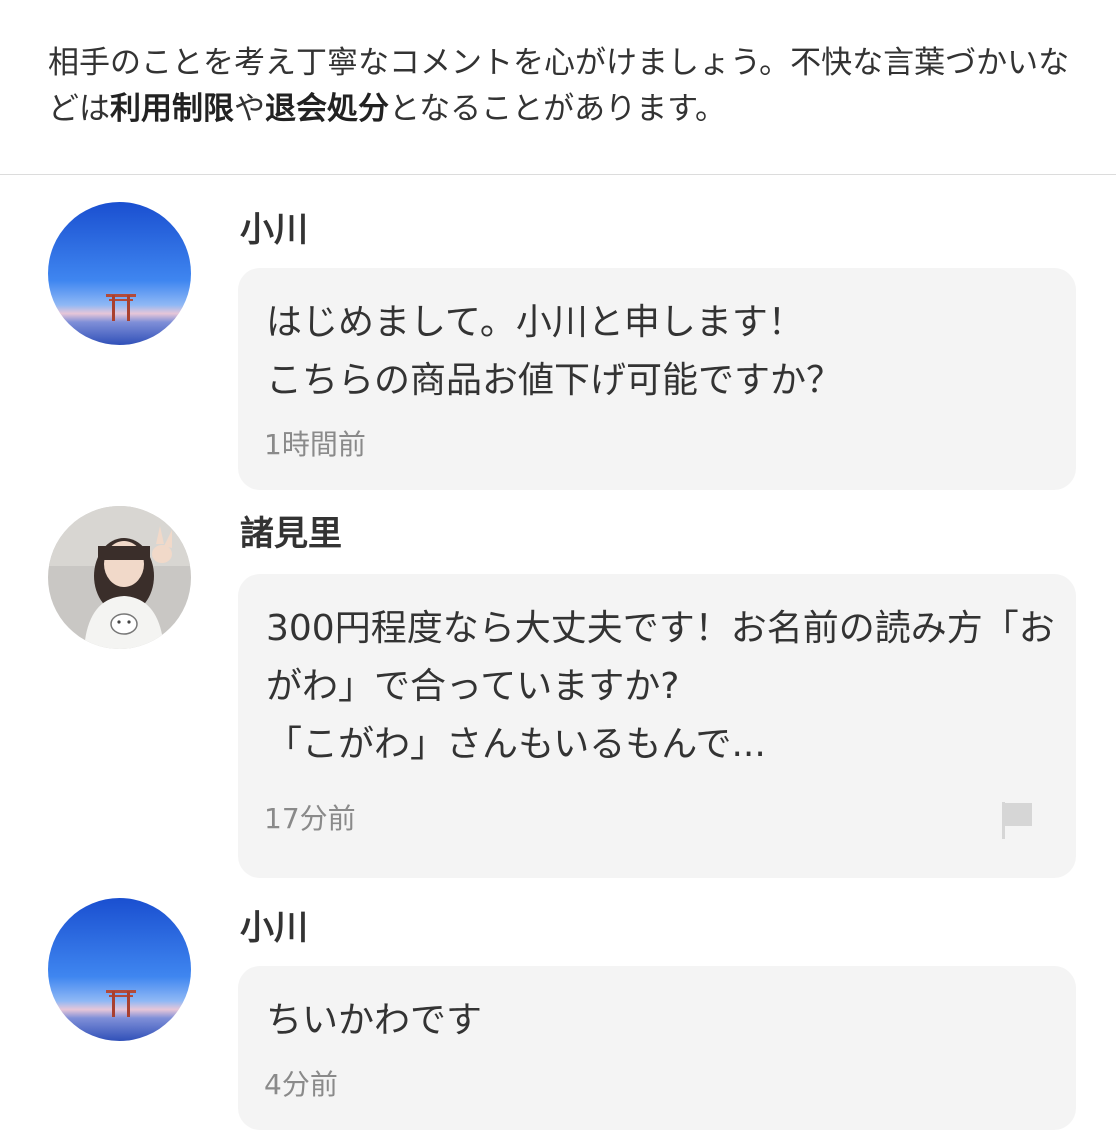 The height and width of the screenshot is (1139, 1116). What do you see at coordinates (301, 1084) in the screenshot?
I see `comment-timestamp: 4分前` at bounding box center [301, 1084].